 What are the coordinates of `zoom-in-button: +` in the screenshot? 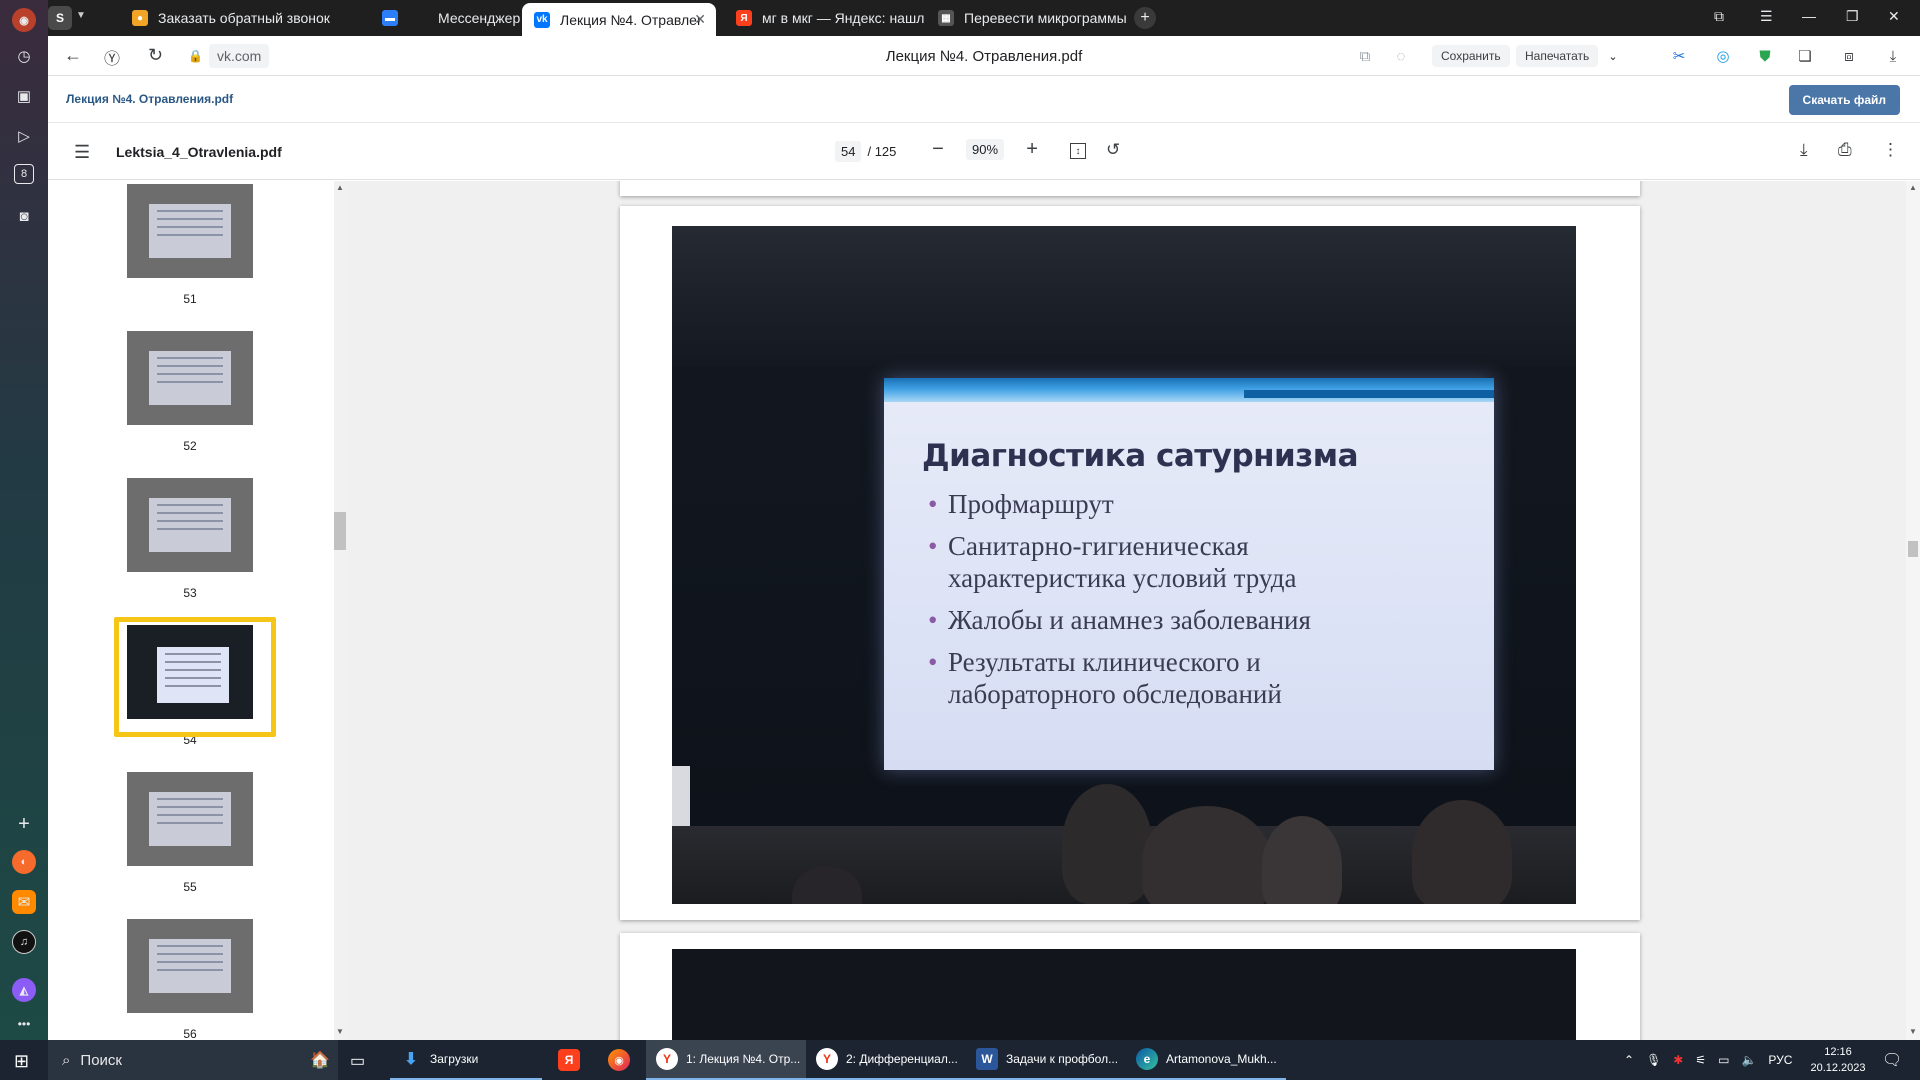 It's located at (1032, 149).